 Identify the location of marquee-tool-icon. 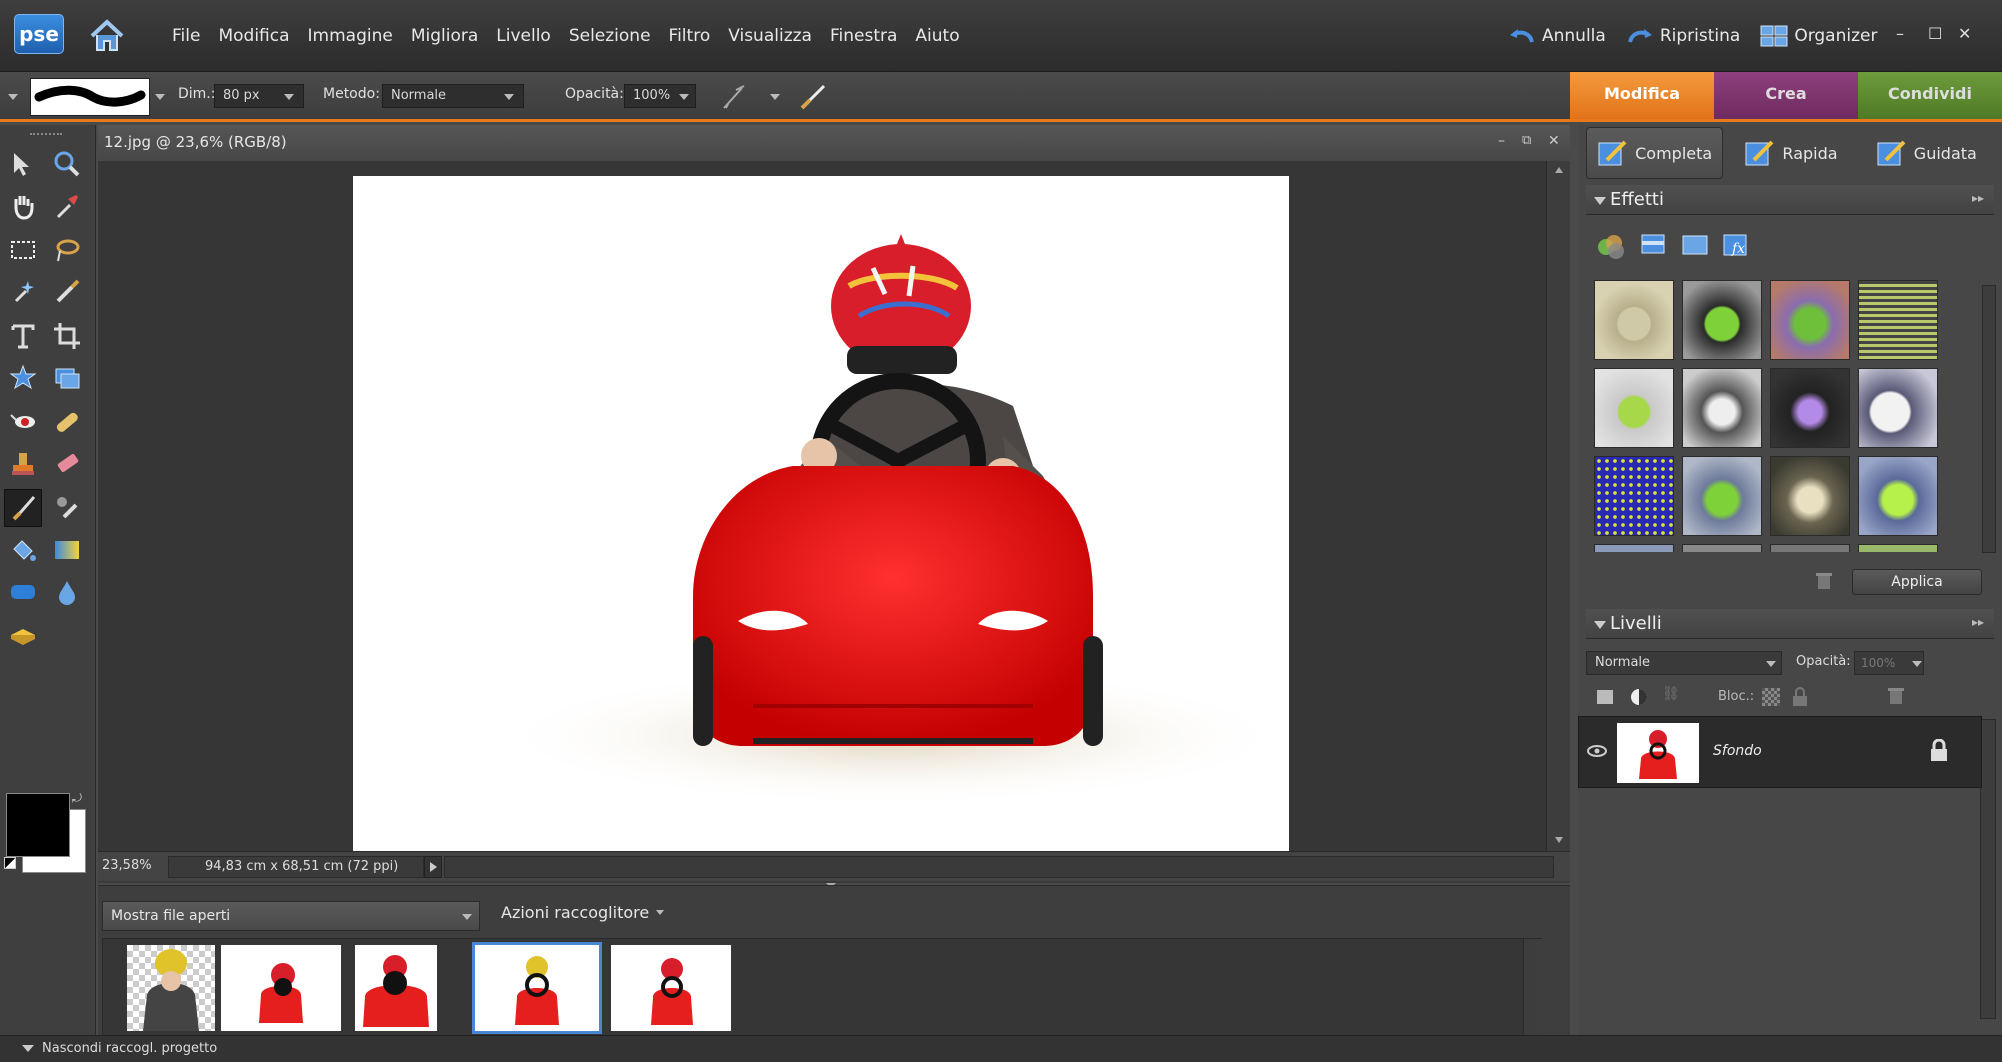
(23, 250).